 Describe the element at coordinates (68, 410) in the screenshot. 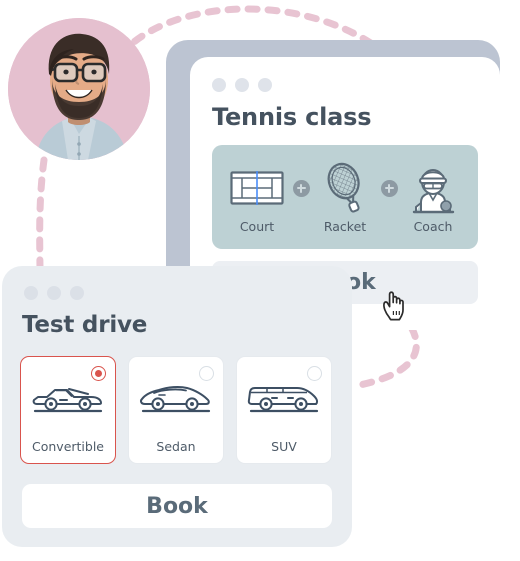

I see `car-option-convertible: Convertible` at that location.